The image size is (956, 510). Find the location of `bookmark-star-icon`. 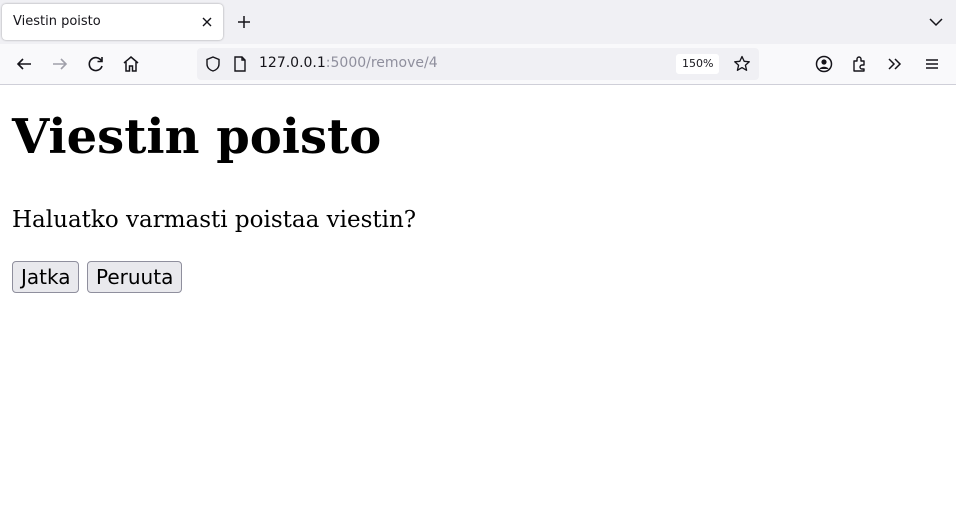

bookmark-star-icon is located at coordinates (742, 64).